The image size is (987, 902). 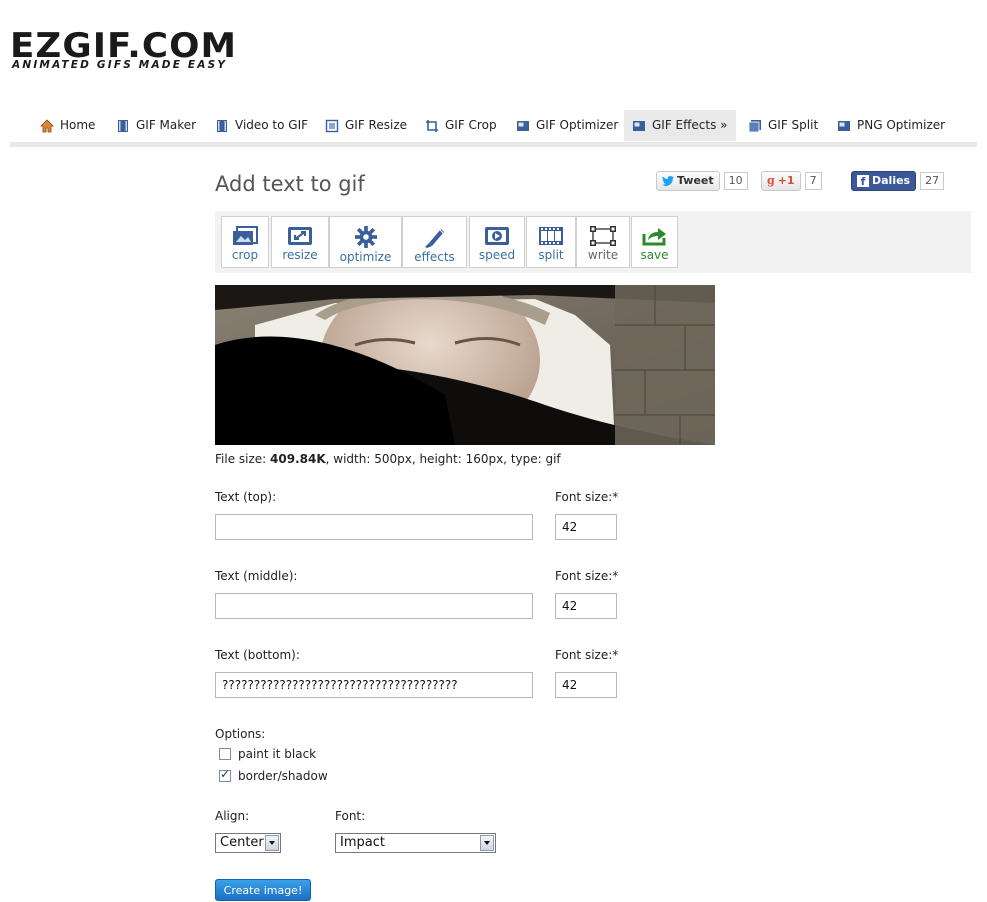 I want to click on tweet-button: Tweet, so click(x=688, y=181).